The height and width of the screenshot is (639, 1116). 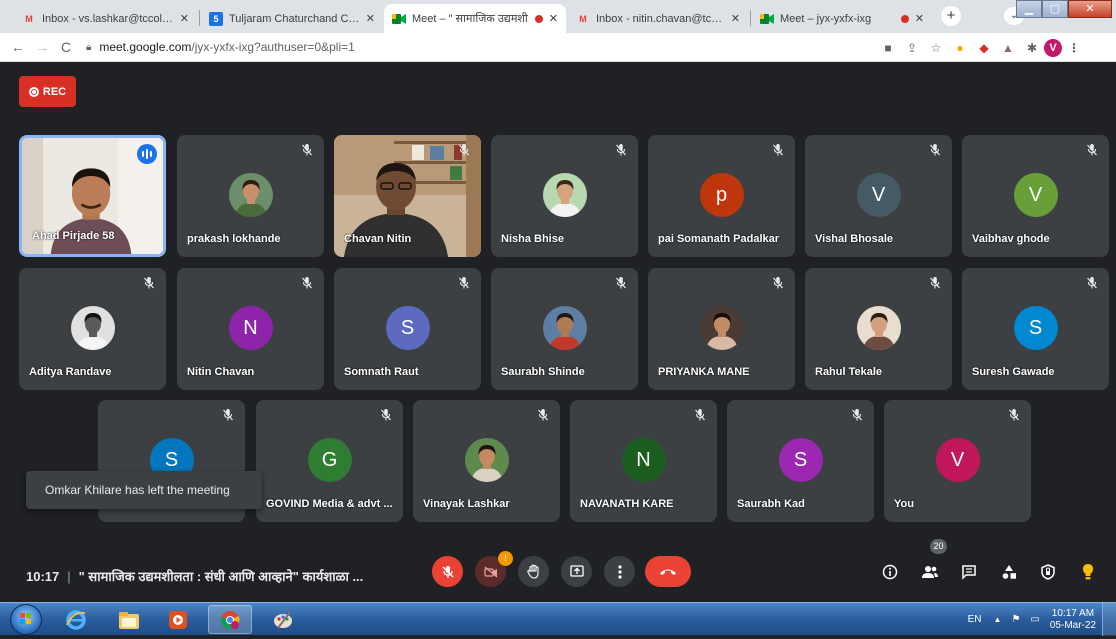 What do you see at coordinates (1008, 48) in the screenshot?
I see `extension-brown-icon: ▲` at bounding box center [1008, 48].